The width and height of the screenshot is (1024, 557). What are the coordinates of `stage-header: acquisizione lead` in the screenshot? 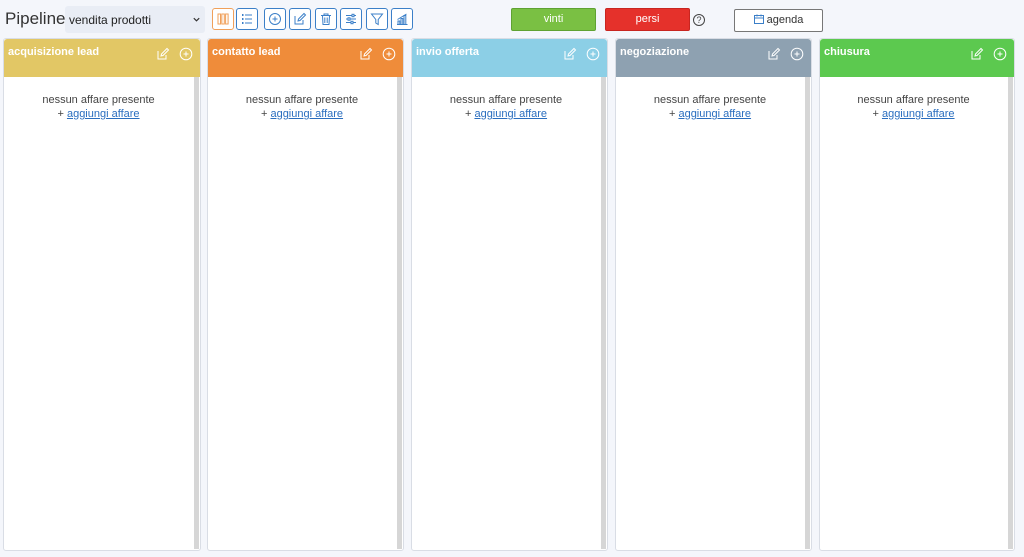 It's located at (102, 58).